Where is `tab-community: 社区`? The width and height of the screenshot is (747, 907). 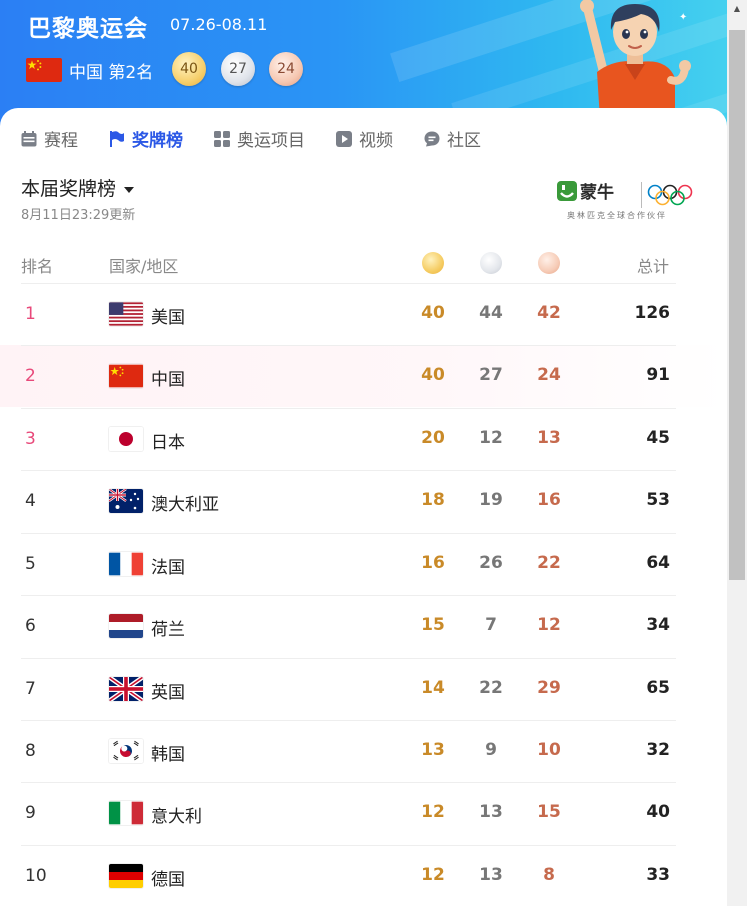 tab-community: 社区 is located at coordinates (452, 138).